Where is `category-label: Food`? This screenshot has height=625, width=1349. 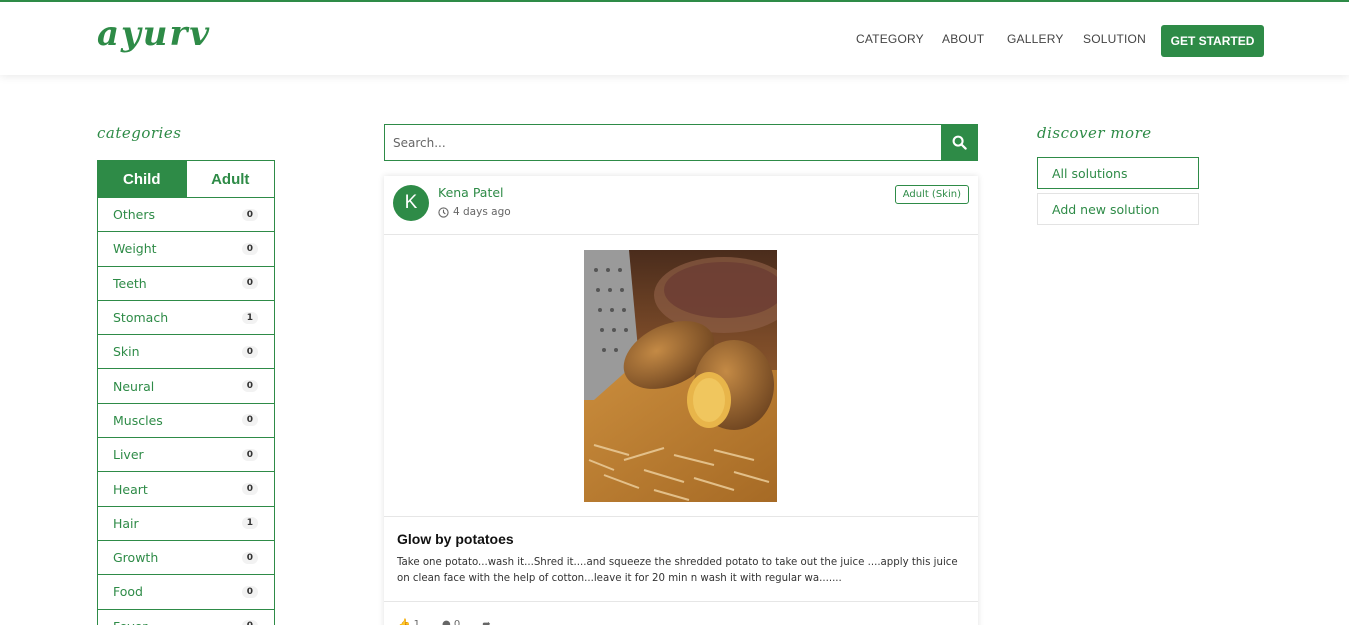 category-label: Food is located at coordinates (128, 592).